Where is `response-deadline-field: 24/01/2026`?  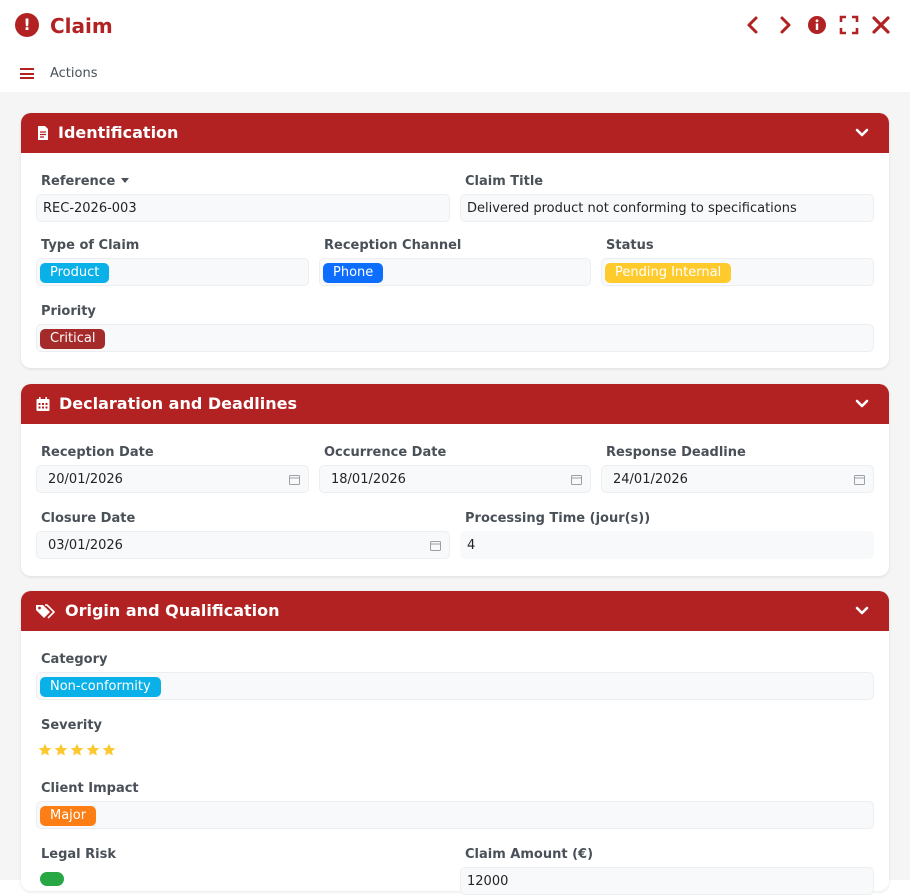 response-deadline-field: 24/01/2026 is located at coordinates (737, 479).